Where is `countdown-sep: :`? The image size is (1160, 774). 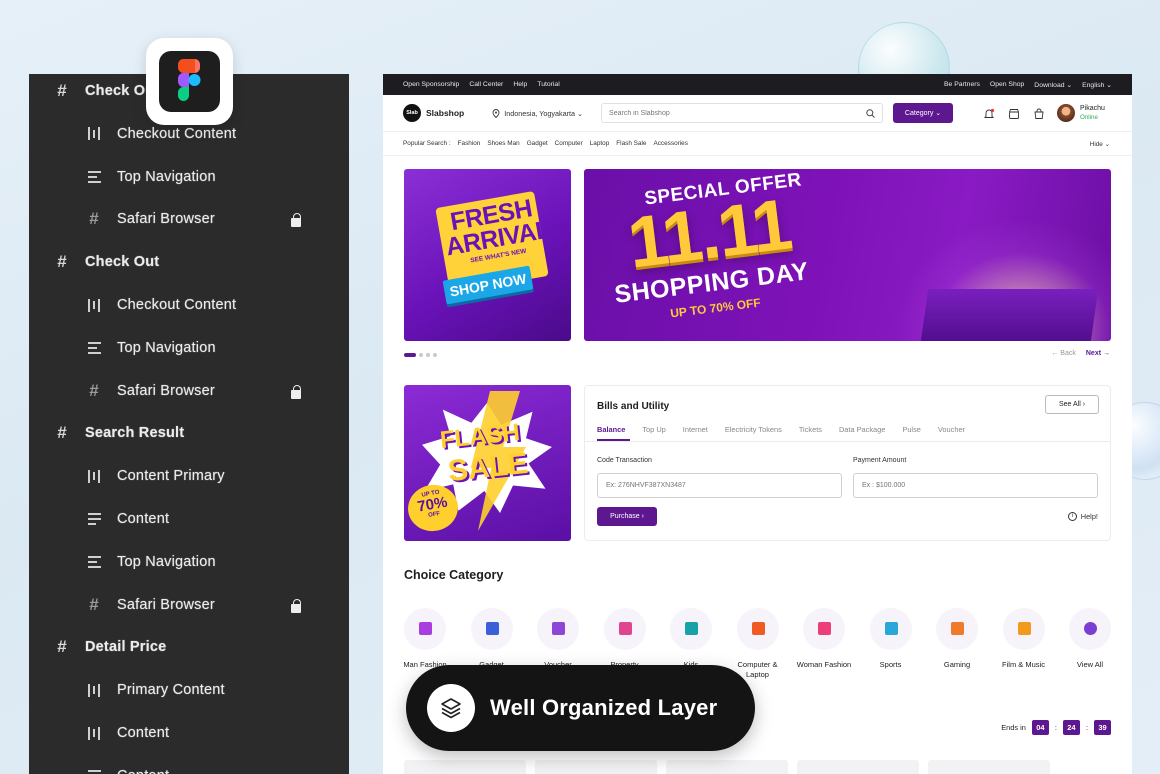
countdown-sep: : is located at coordinates (1086, 727).